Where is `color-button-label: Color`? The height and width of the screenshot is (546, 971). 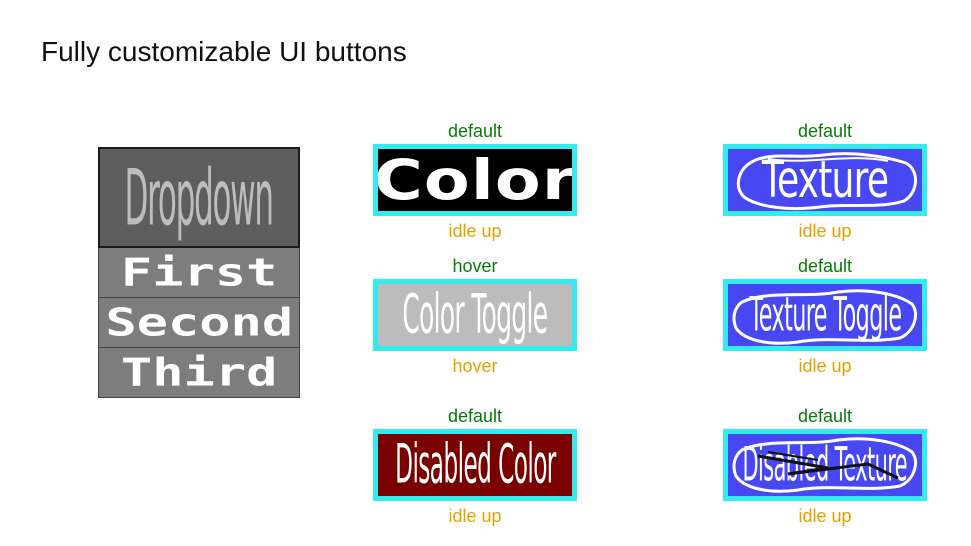
color-button-label: Color is located at coordinates (475, 180).